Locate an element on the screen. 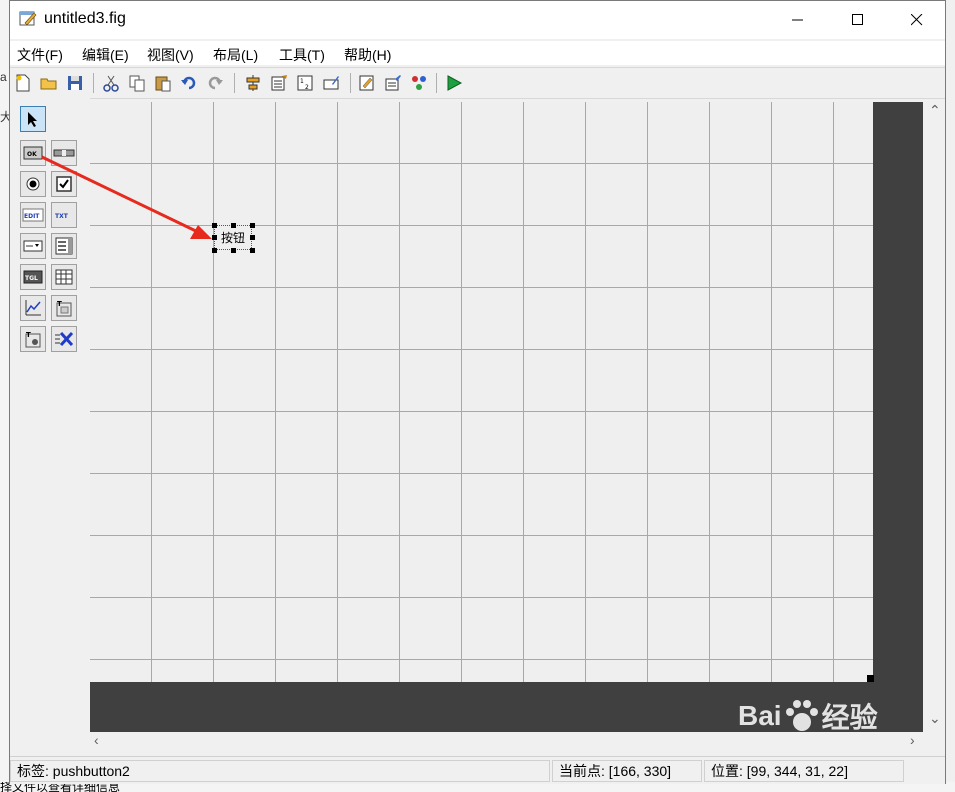  scroll-up-icon: ⌃ is located at coordinates (935, 110).